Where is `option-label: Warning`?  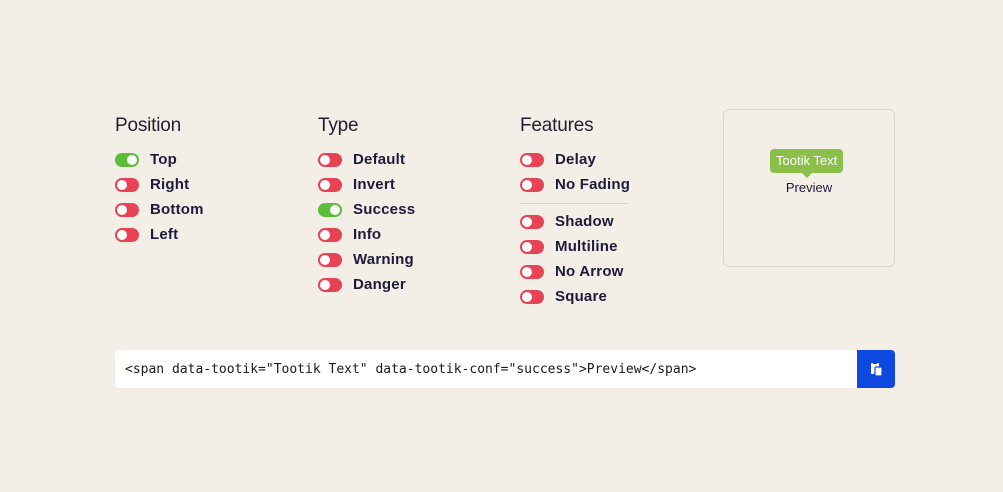 option-label: Warning is located at coordinates (383, 259).